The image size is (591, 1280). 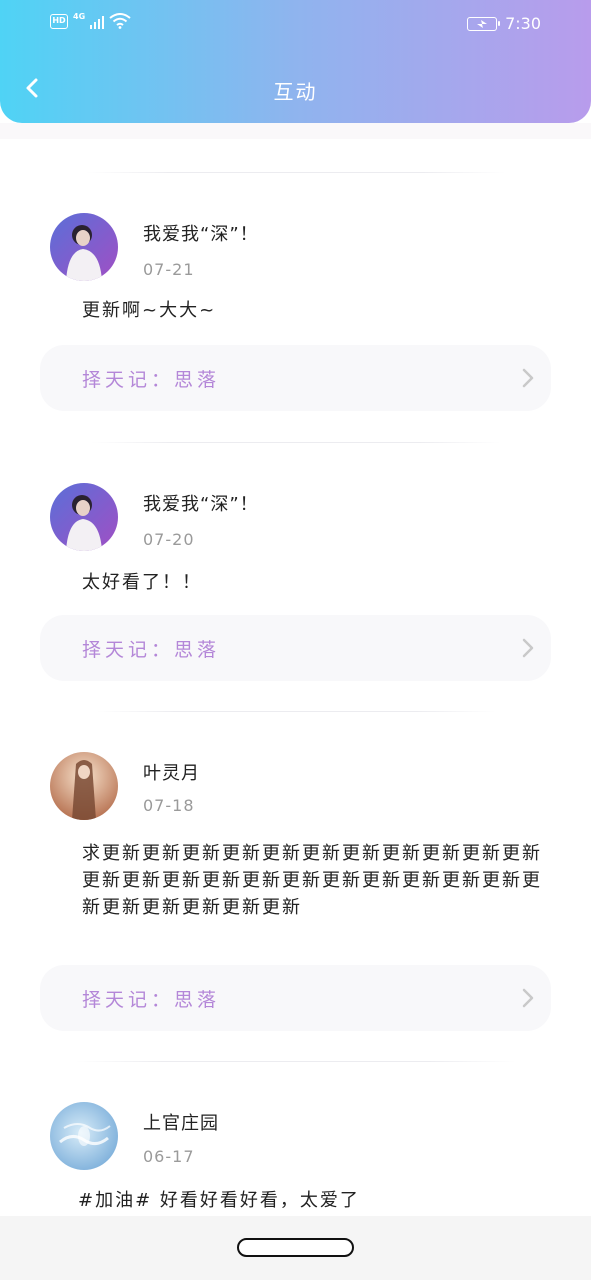 What do you see at coordinates (295, 92) in the screenshot?
I see `page-title: 互动` at bounding box center [295, 92].